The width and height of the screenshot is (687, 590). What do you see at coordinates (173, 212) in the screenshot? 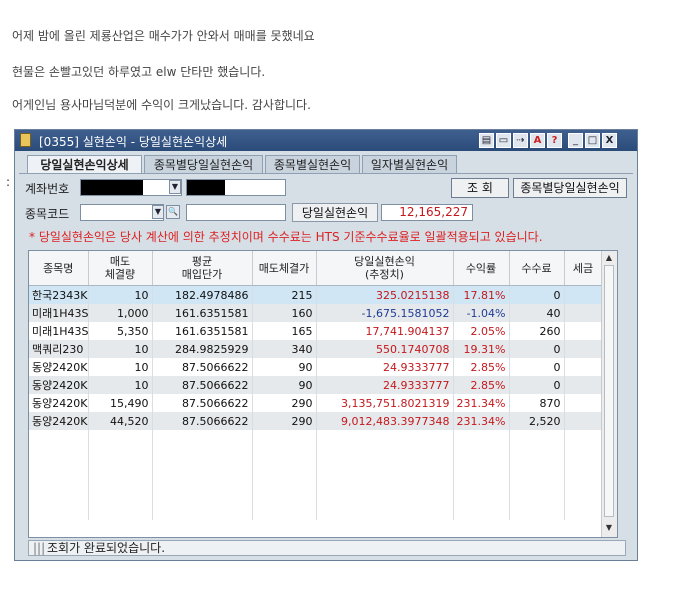
I see `search-icon: 🔍` at bounding box center [173, 212].